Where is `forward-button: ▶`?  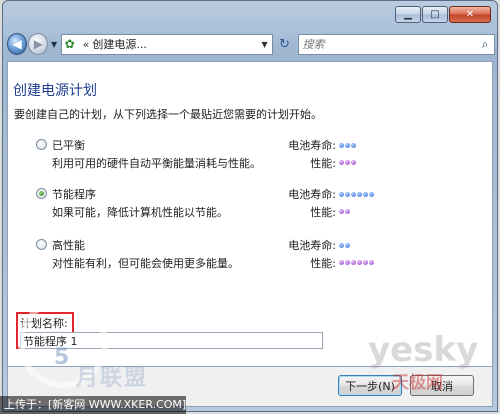 forward-button: ▶ is located at coordinates (38, 44).